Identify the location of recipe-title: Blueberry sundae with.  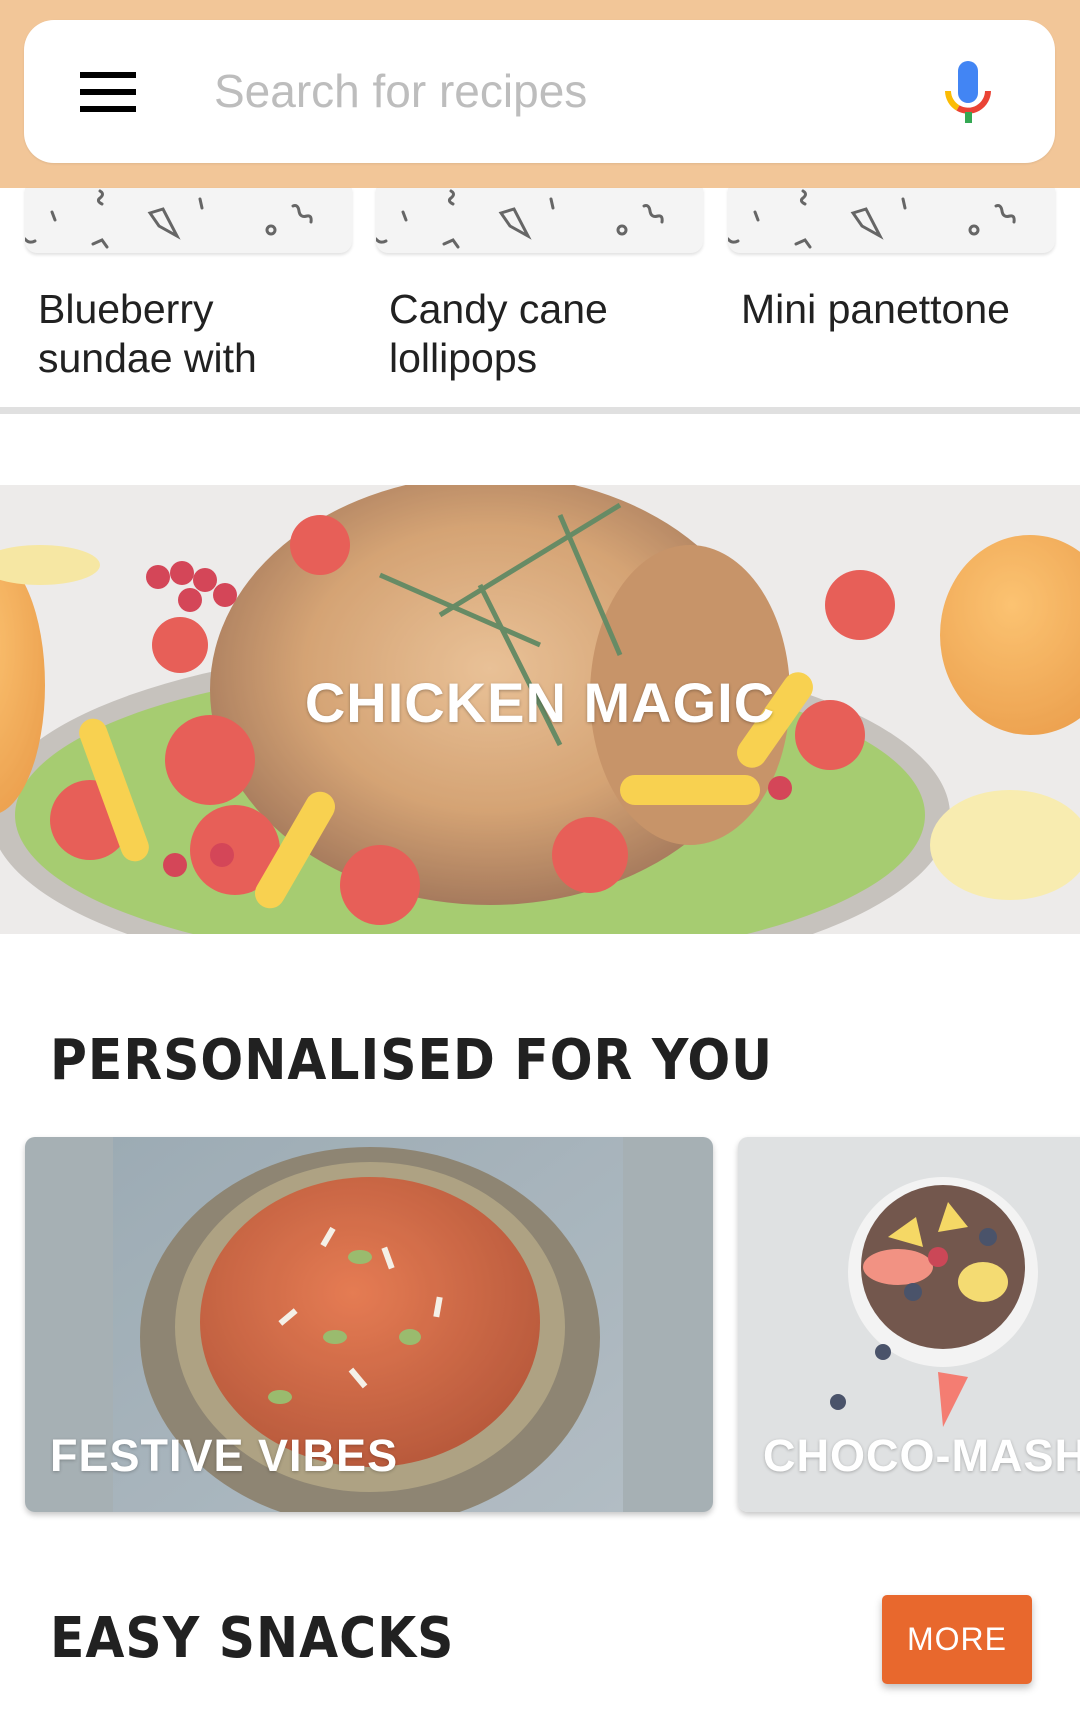
(147, 333).